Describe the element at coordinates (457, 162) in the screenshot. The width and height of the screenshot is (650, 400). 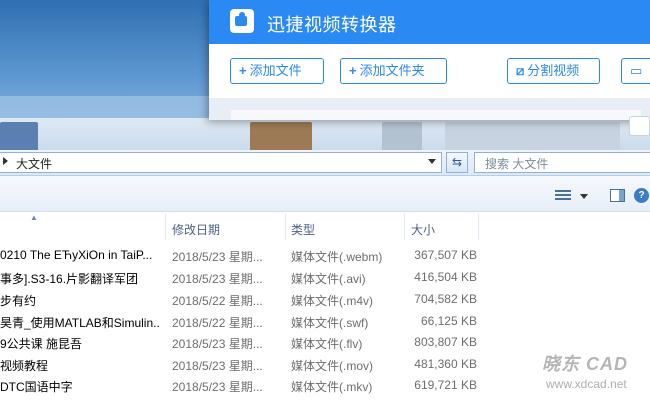
I see `refresh-button: ⇆` at that location.